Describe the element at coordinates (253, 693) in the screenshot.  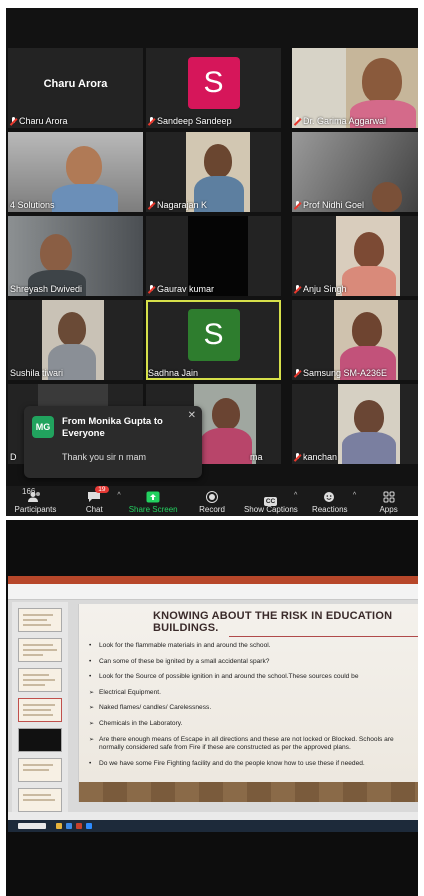
I see `sub-bullet-point: Electrical Equipment.` at that location.